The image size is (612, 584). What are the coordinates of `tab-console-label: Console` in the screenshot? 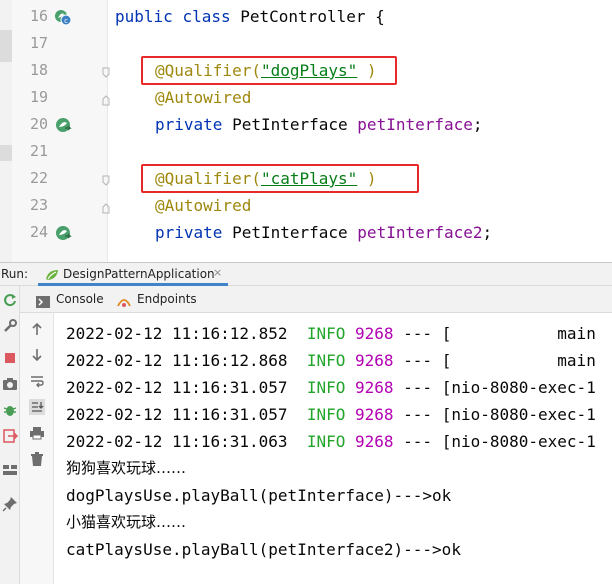 It's located at (80, 299).